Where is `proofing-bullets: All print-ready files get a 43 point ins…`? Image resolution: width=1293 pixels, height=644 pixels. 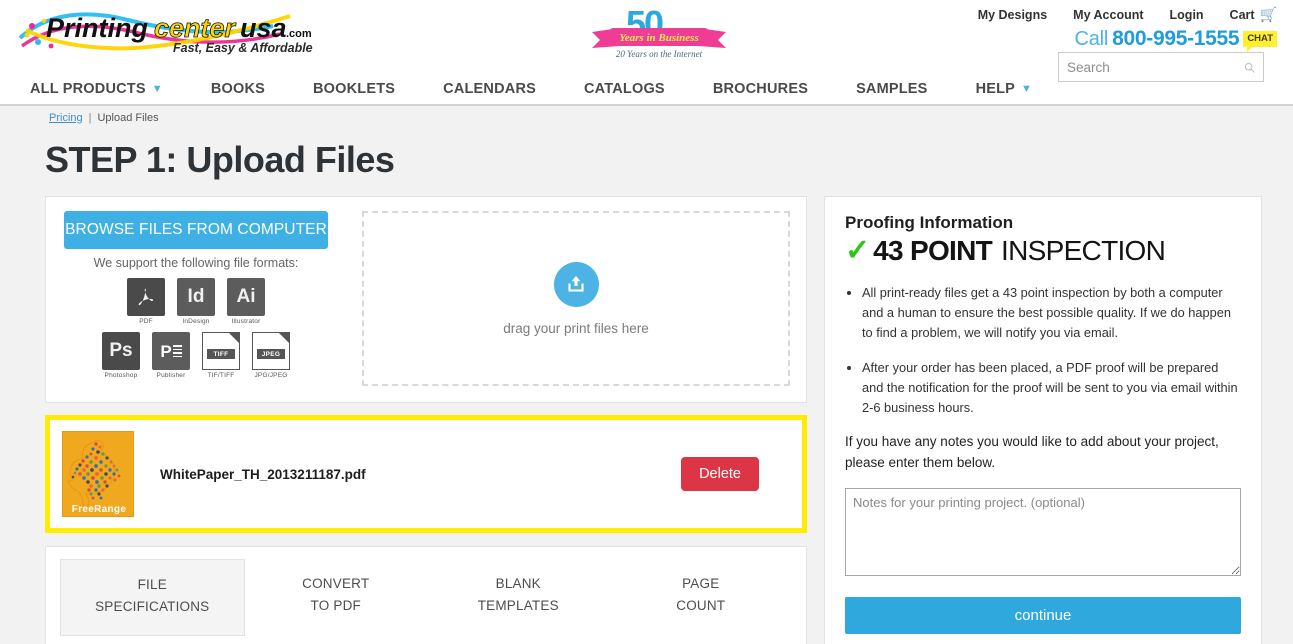
proofing-bullets: All print-ready files get a 43 point ins… is located at coordinates (1051, 350).